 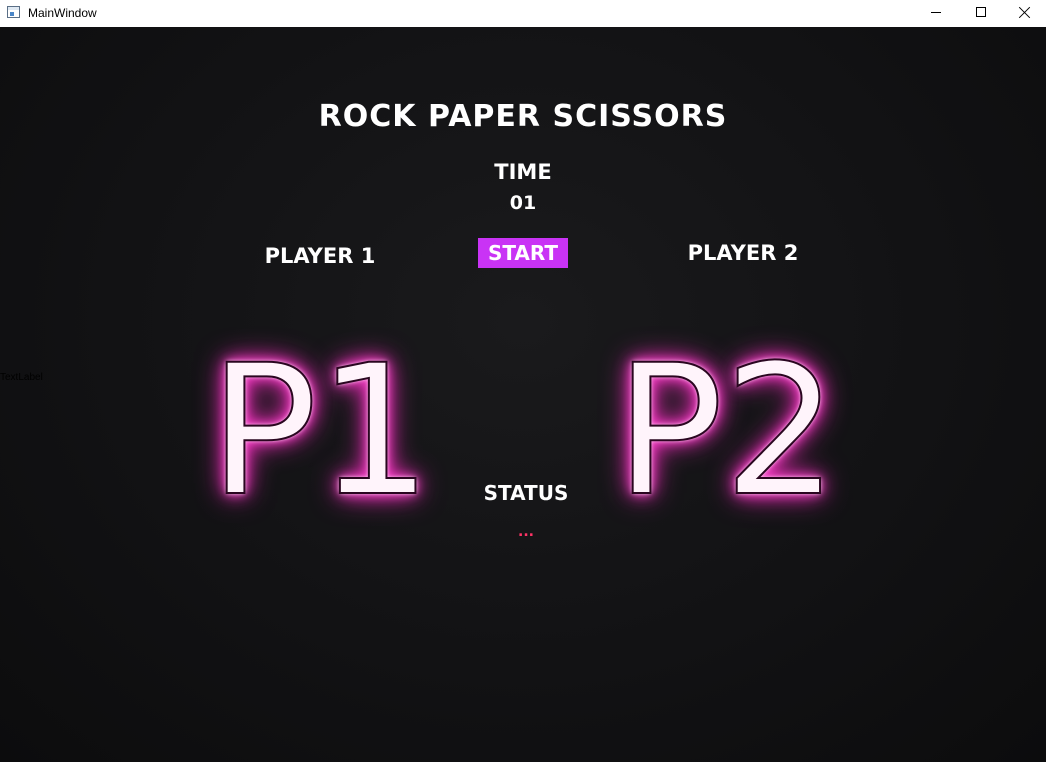 I want to click on minimize-button, so click(x=936, y=13).